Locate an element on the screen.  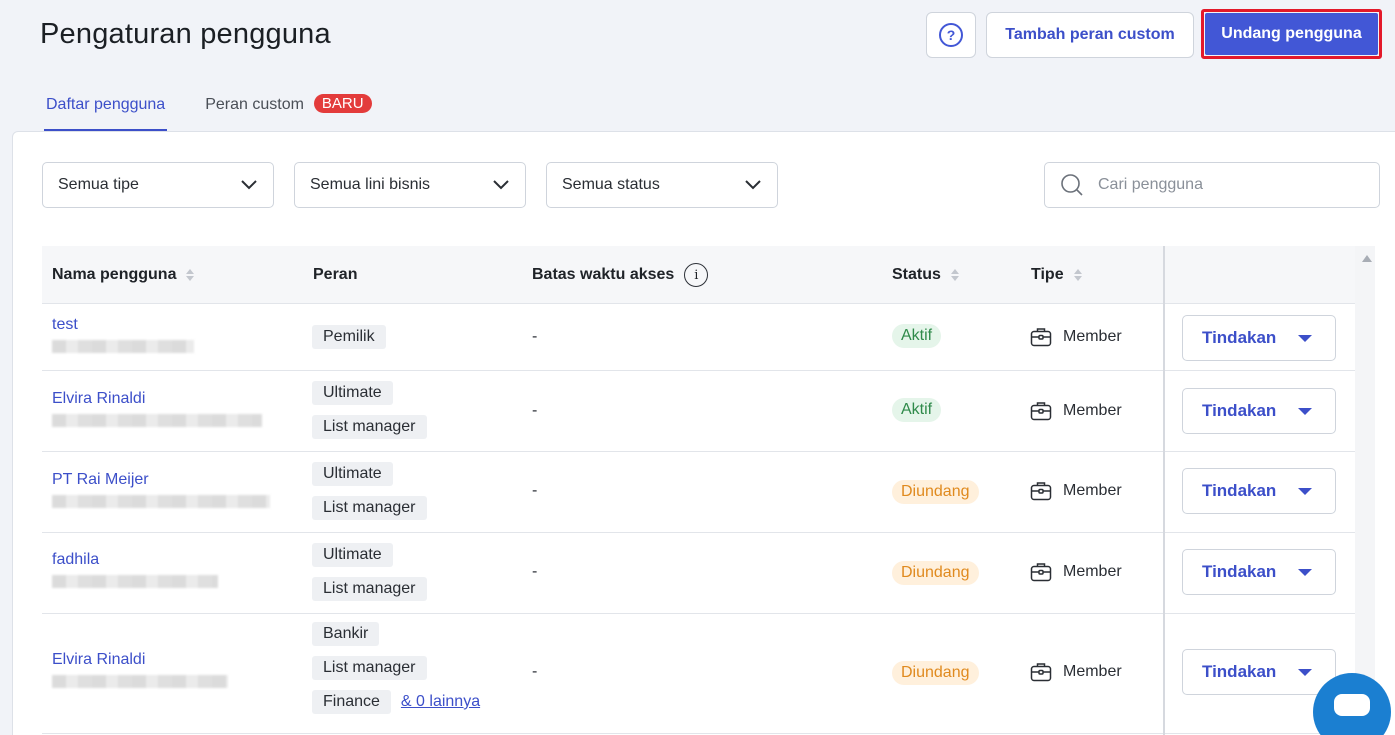
tab-bar: Daftar pengguna Peran custom BARU is located at coordinates (227, 112).